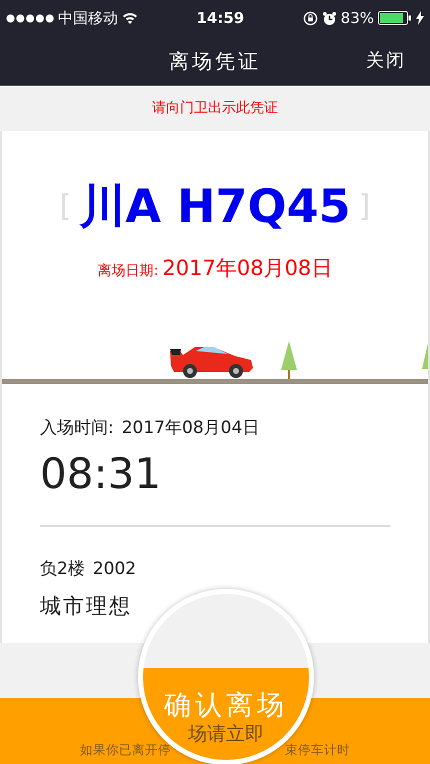  I want to click on status-time: 14:59, so click(220, 18).